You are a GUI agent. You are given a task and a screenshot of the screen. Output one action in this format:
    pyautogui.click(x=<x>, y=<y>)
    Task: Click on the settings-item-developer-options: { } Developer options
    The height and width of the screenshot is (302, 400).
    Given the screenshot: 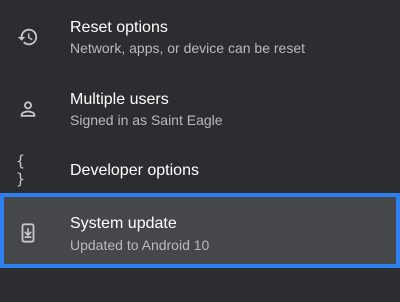 What is the action you would take?
    pyautogui.click(x=200, y=170)
    